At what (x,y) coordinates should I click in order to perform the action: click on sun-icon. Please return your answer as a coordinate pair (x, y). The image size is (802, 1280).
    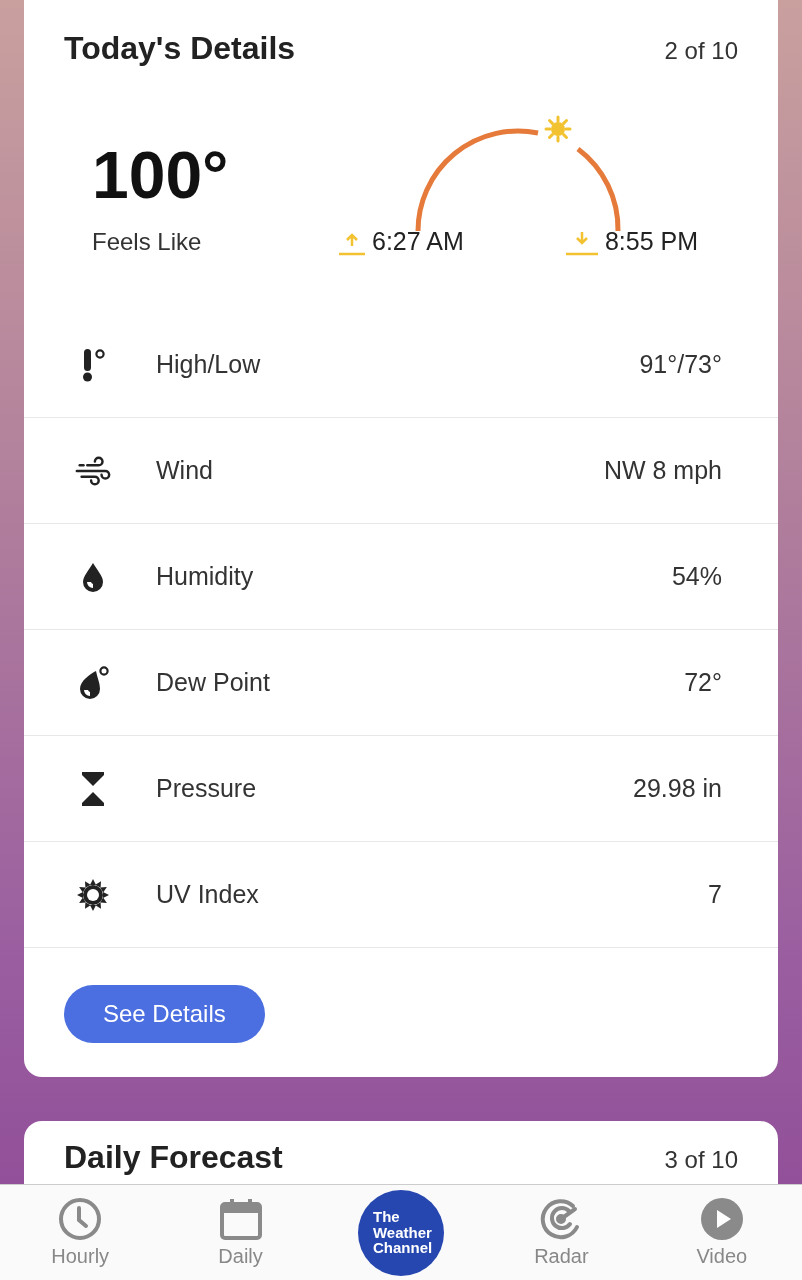
    Looking at the image, I should click on (93, 894).